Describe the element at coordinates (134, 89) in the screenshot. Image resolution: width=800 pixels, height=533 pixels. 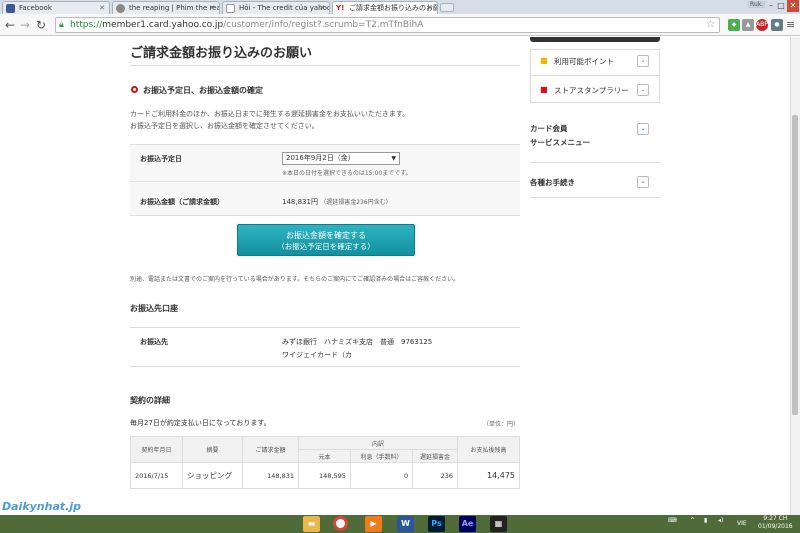
I see `bullet-icon` at that location.